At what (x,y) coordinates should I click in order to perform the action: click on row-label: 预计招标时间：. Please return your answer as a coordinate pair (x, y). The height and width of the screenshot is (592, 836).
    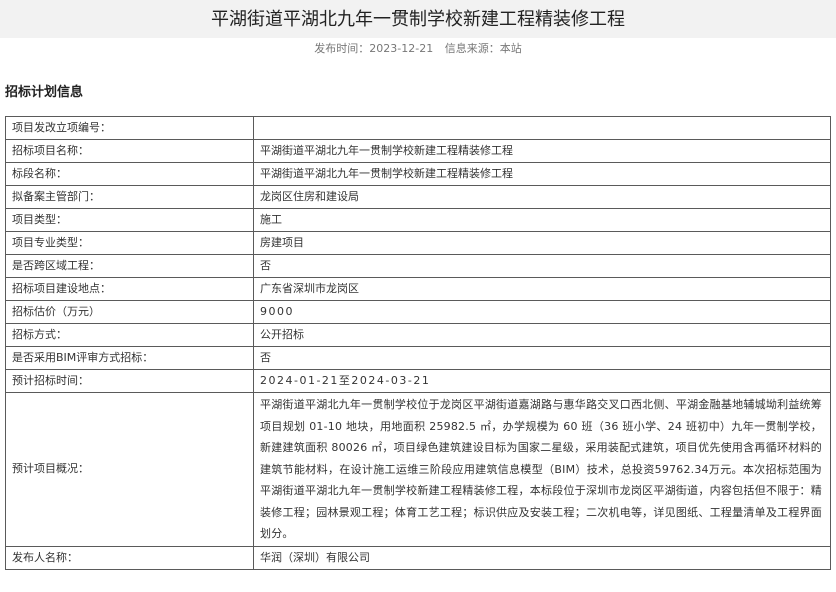
    Looking at the image, I should click on (129, 381).